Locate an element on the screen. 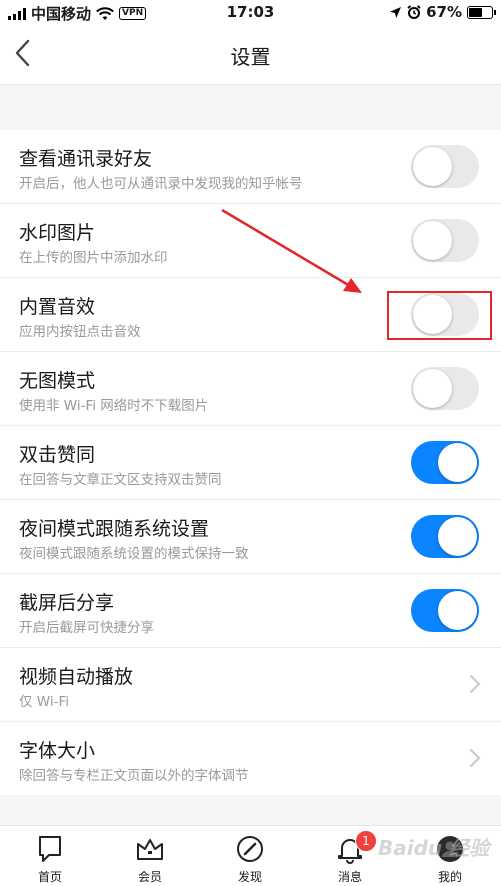  settings-row-title: 截屏后分享 is located at coordinates (67, 603).